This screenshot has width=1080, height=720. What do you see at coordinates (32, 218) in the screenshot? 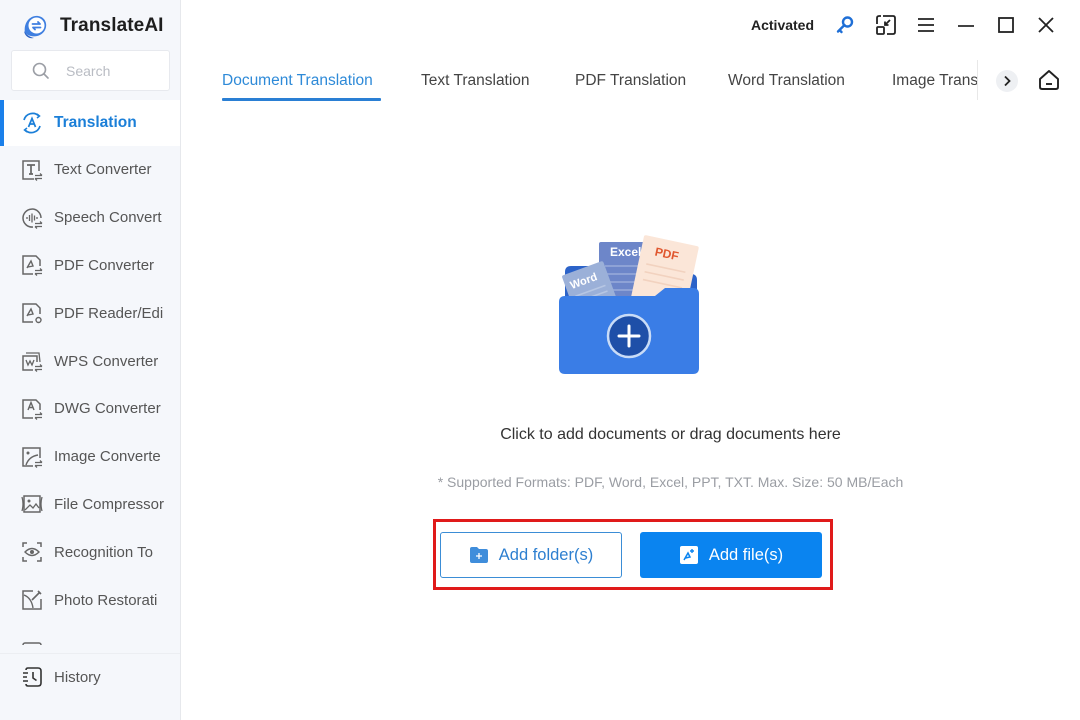
I see `speech-convert-icon` at bounding box center [32, 218].